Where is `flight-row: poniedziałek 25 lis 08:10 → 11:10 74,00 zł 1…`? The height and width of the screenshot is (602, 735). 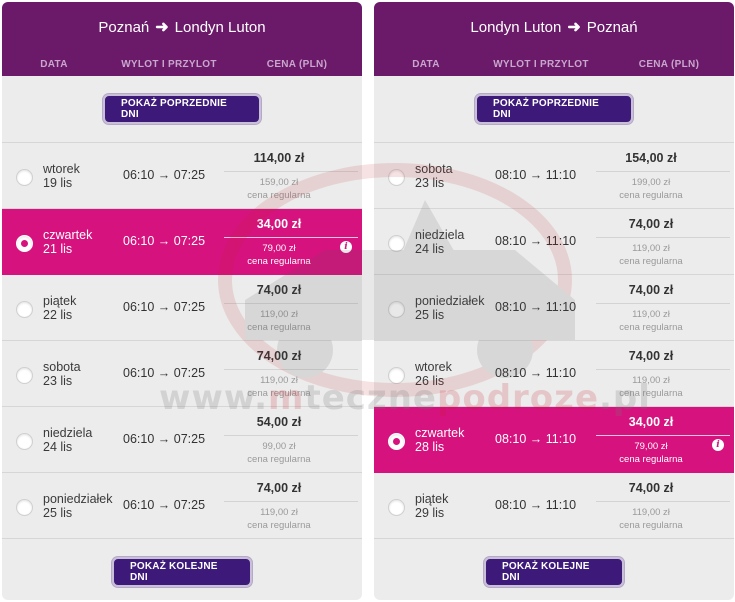
flight-row: poniedziałek 25 lis 08:10 → 11:10 74,00 zł 1… is located at coordinates (554, 308).